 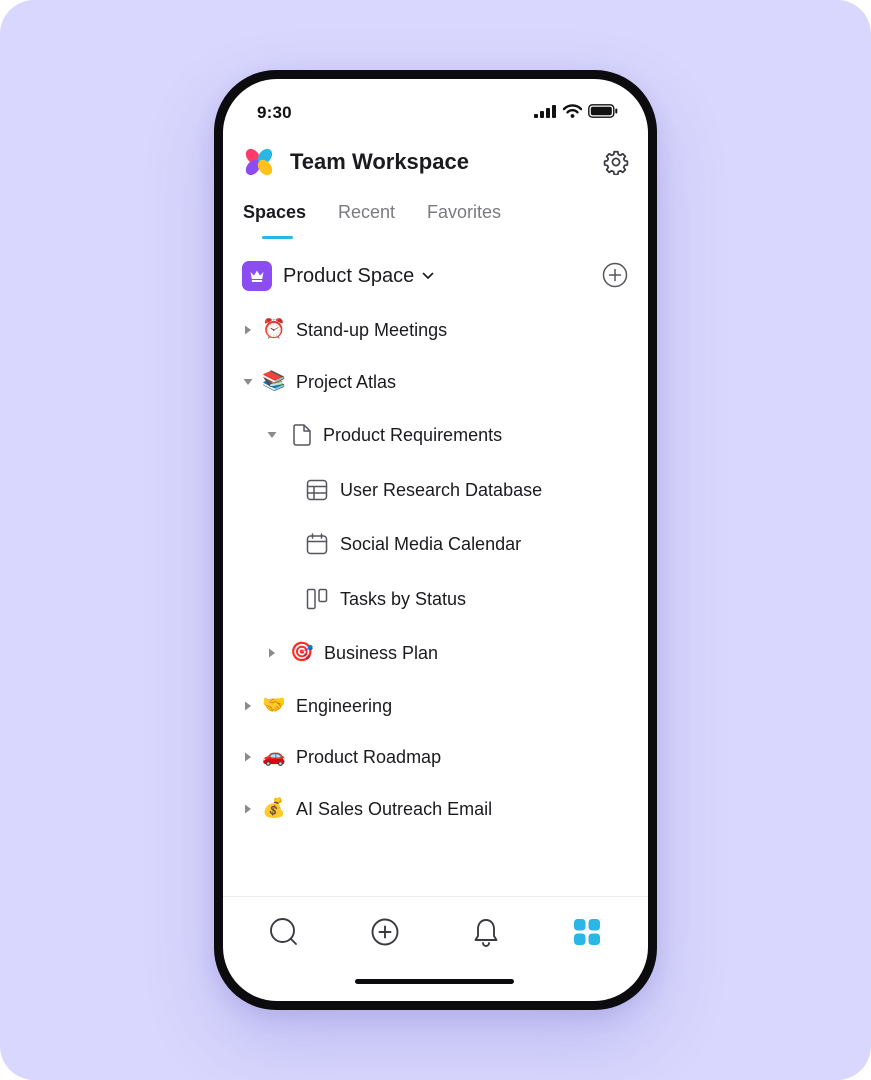 I want to click on tree-item-product-roadmap: 🚗 Product Roadmap, so click(x=342, y=757).